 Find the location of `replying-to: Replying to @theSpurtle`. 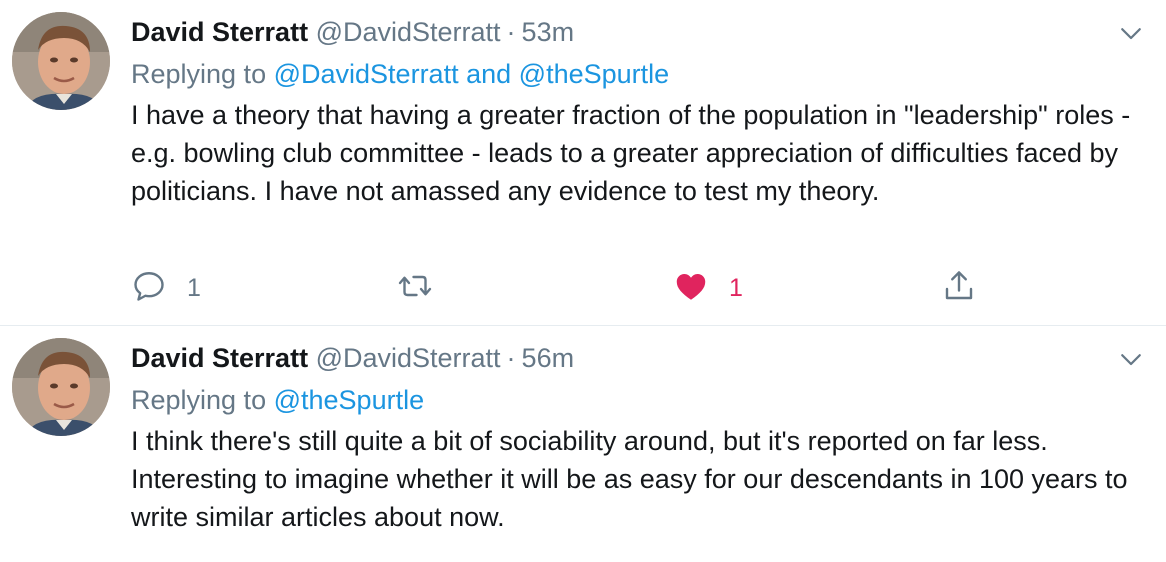

replying-to: Replying to @theSpurtle is located at coordinates (638, 400).